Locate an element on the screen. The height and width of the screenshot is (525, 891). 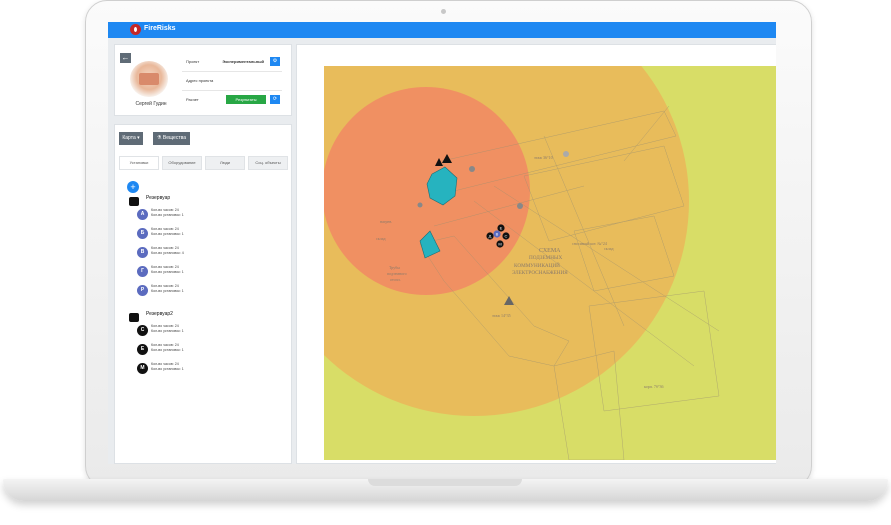
installation-item: С Кол-во часов: 24 Кол-во установок: 1 is located at coordinates (167, 332).